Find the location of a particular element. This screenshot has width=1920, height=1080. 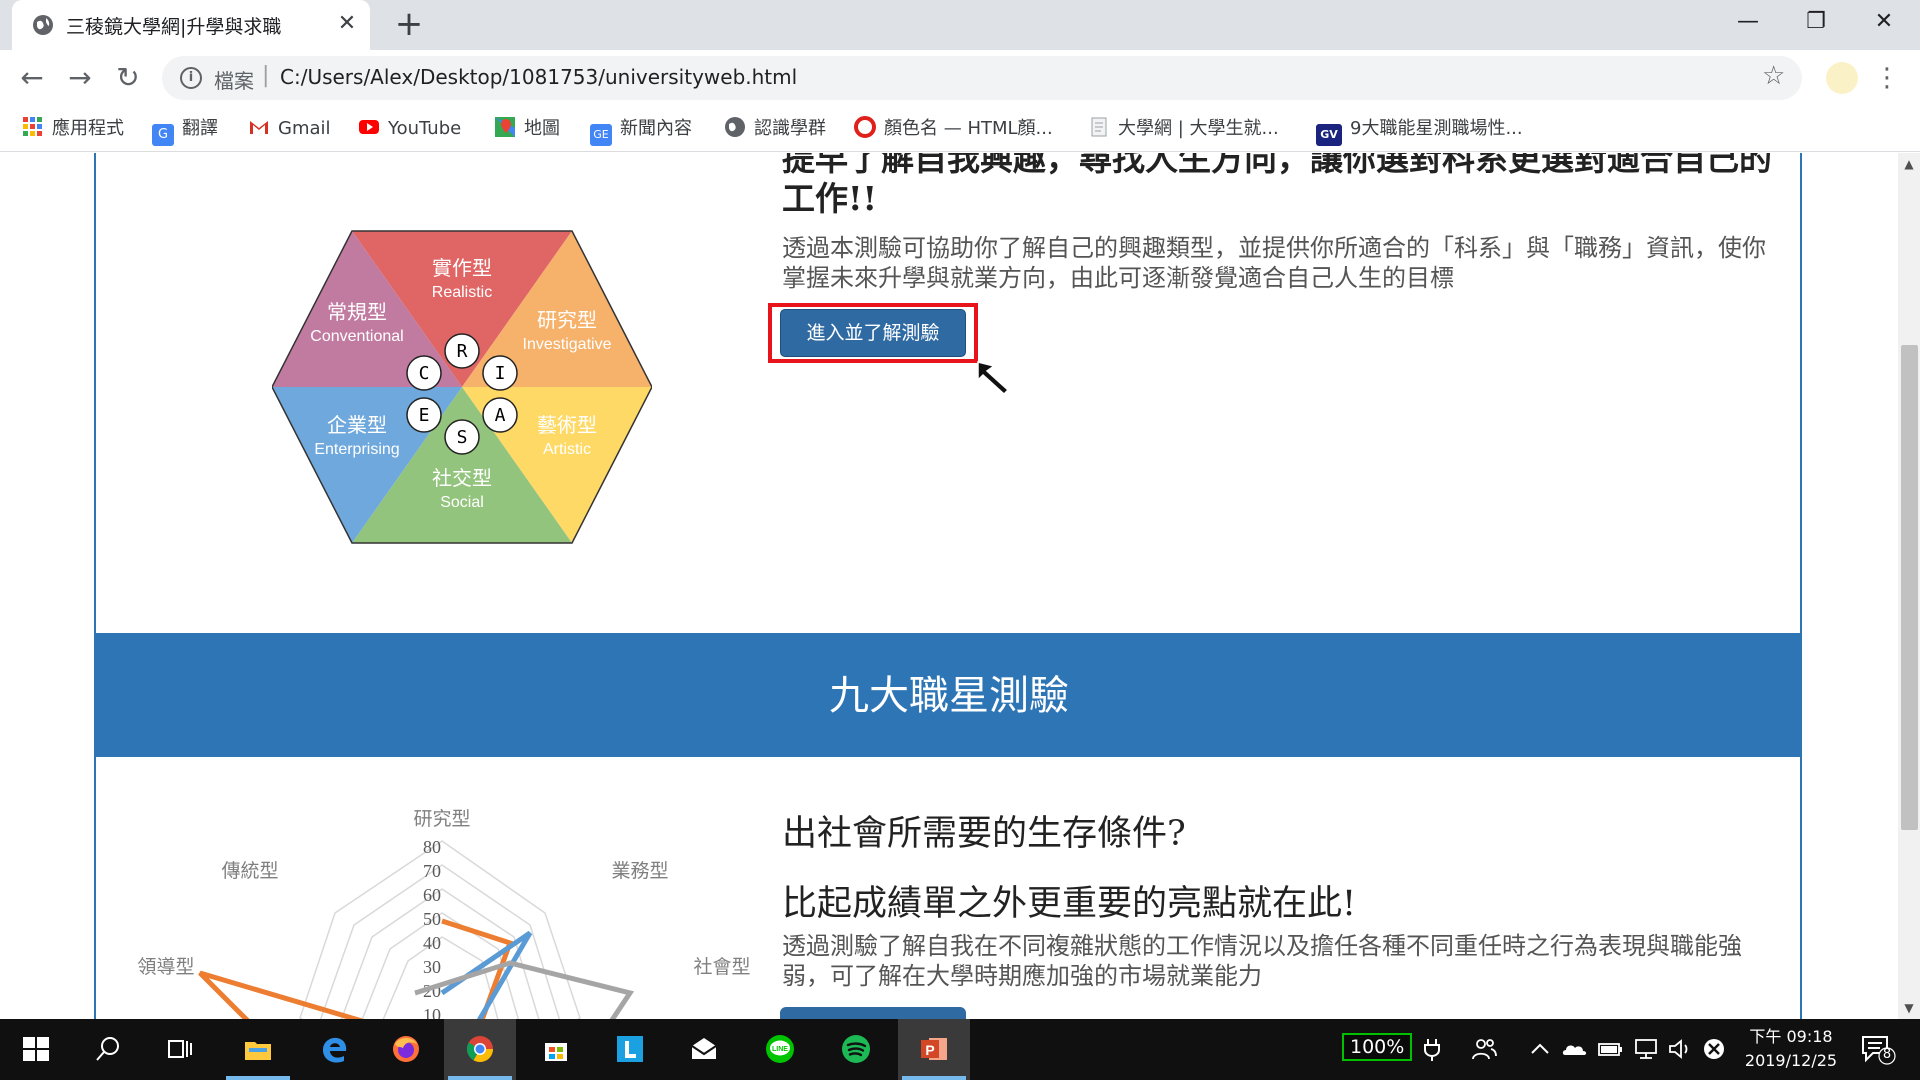

mail-icon is located at coordinates (704, 1048).